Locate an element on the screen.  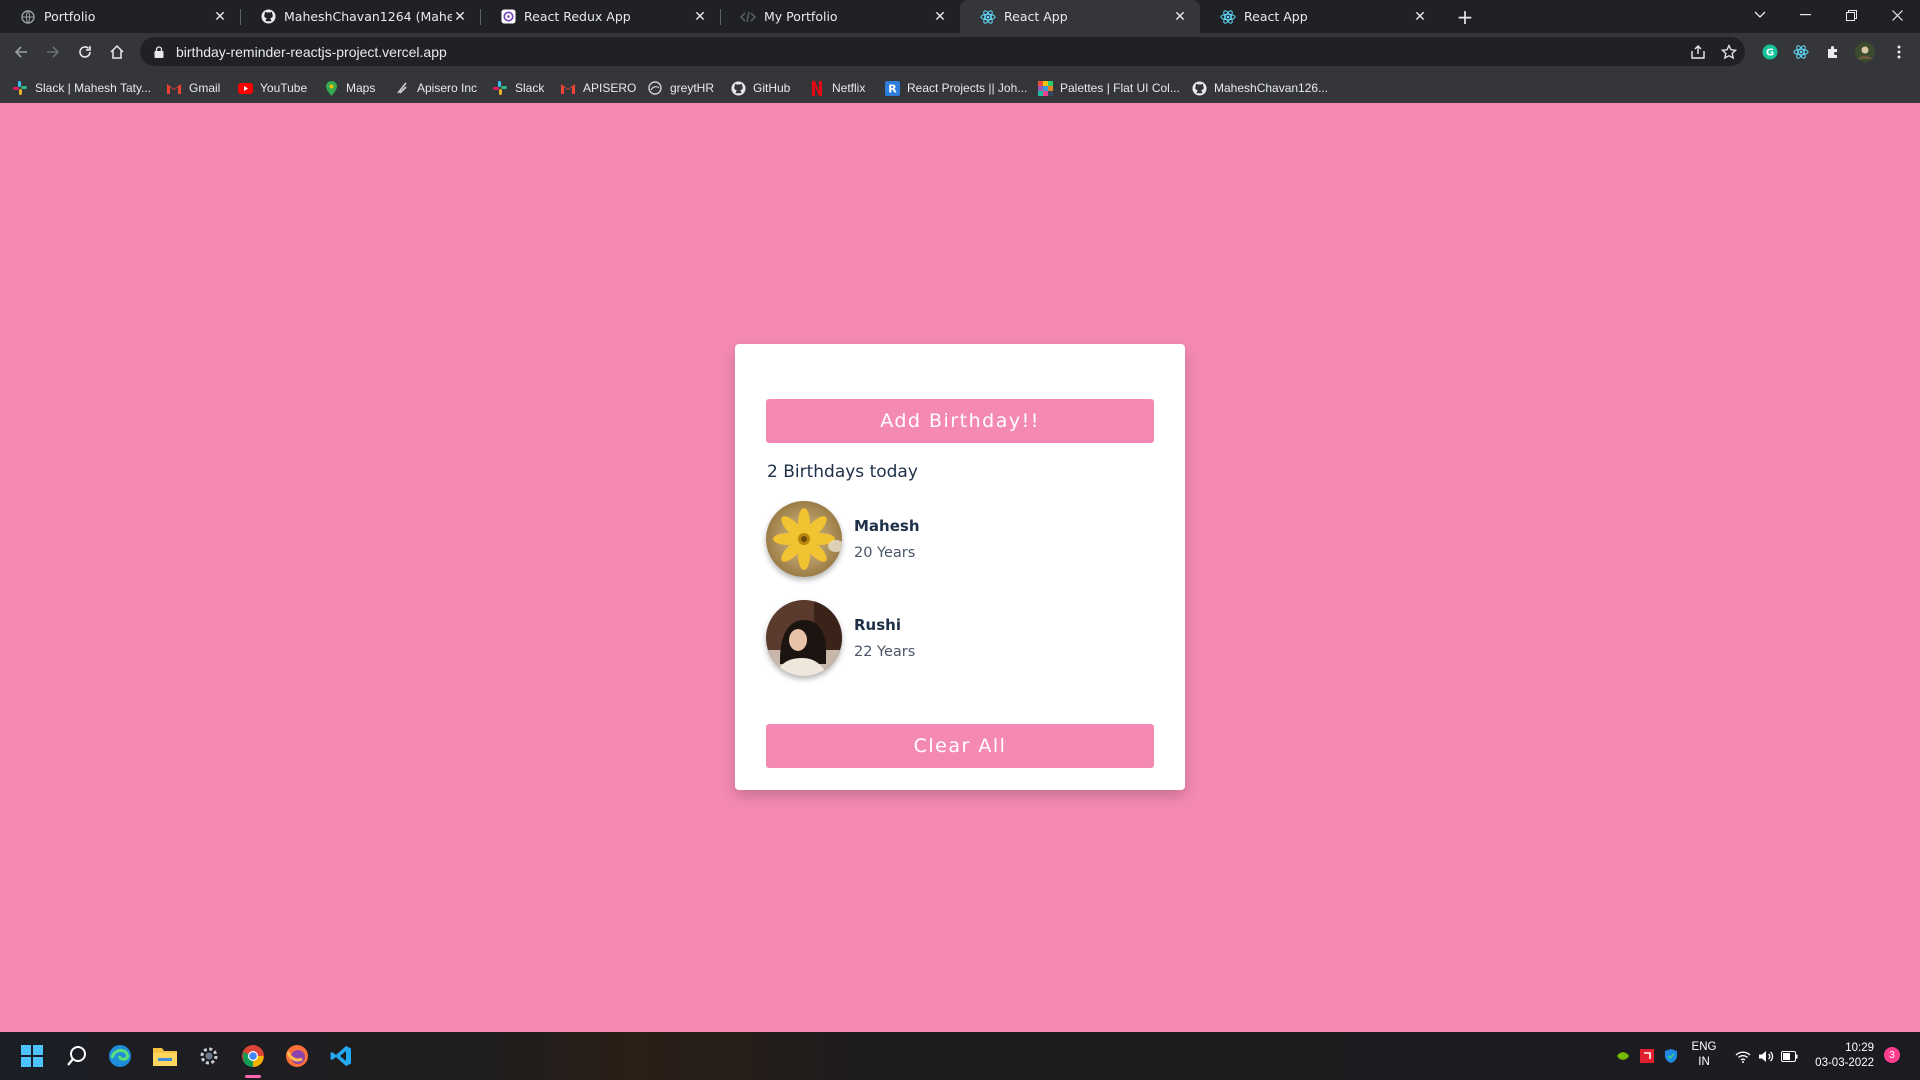
clock: 10:29 03-03-2022 is located at coordinates (1841, 1056).